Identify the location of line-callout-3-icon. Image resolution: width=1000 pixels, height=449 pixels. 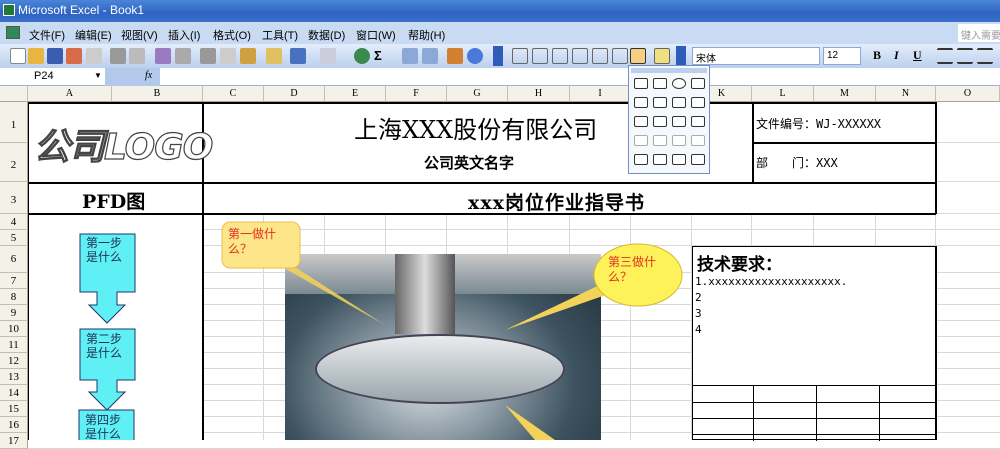
(679, 102).